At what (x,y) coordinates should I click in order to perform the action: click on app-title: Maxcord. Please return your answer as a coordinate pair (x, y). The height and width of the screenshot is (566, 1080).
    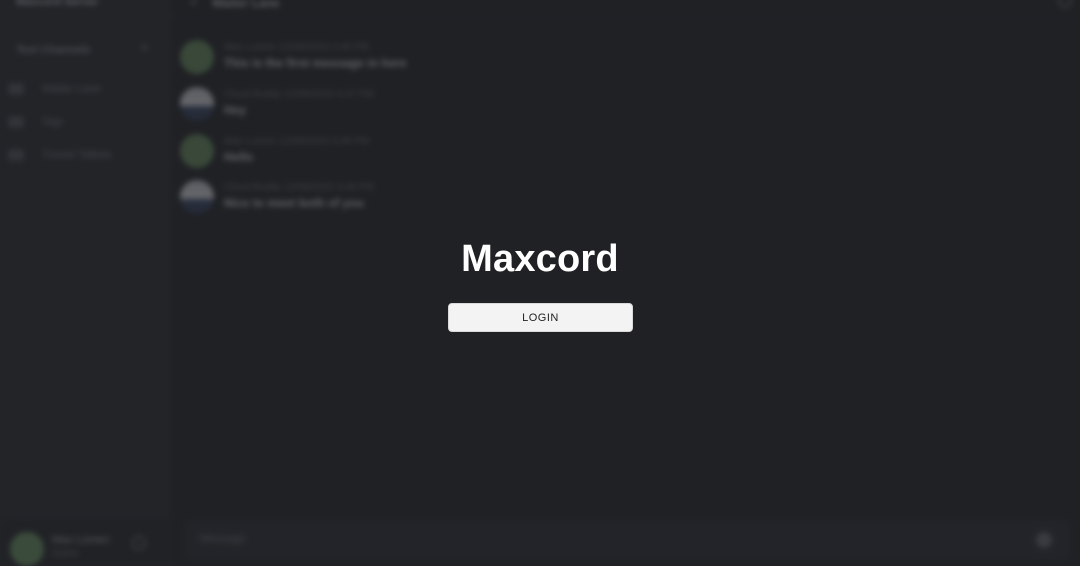
    Looking at the image, I should click on (540, 259).